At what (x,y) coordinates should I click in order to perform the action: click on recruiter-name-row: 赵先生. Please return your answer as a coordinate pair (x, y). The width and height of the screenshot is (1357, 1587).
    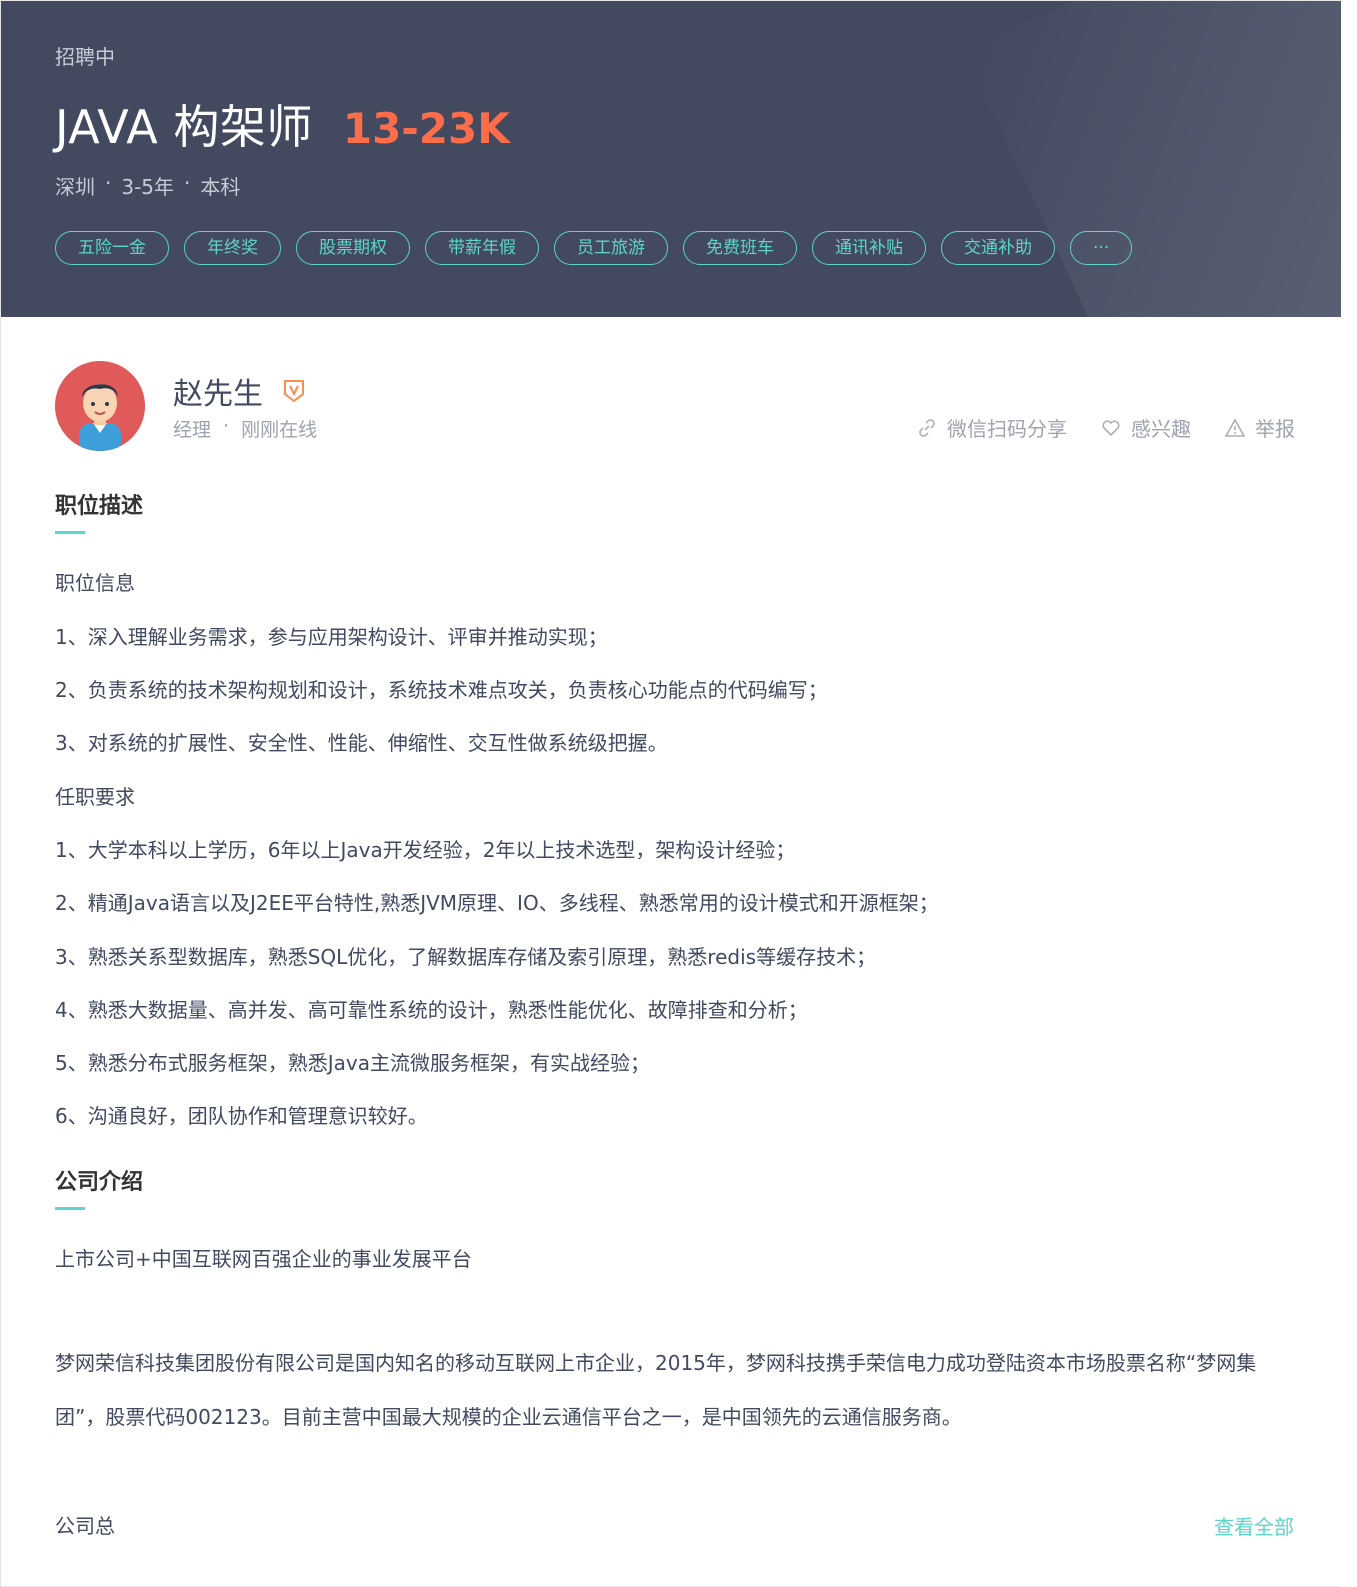
    Looking at the image, I should click on (239, 391).